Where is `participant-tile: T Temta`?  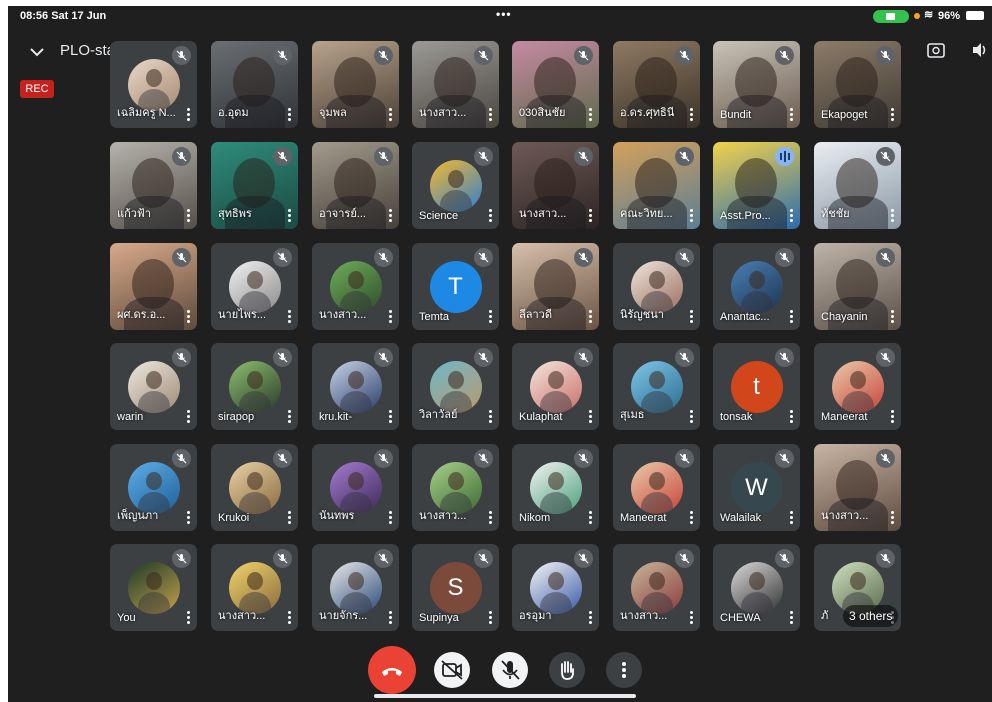
participant-tile: T Temta is located at coordinates (455, 286).